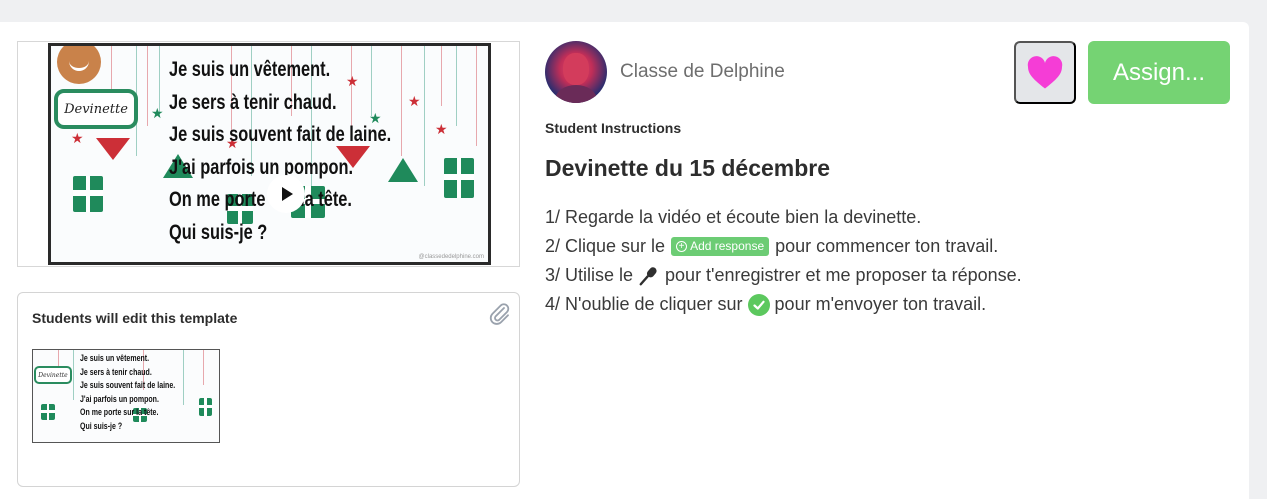 The image size is (1267, 499). What do you see at coordinates (286, 194) in the screenshot?
I see `play-icon` at bounding box center [286, 194].